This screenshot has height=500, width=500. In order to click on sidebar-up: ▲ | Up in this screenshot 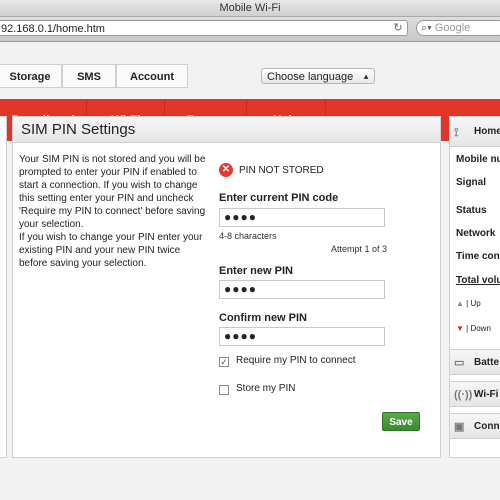, I will do `click(468, 303)`.